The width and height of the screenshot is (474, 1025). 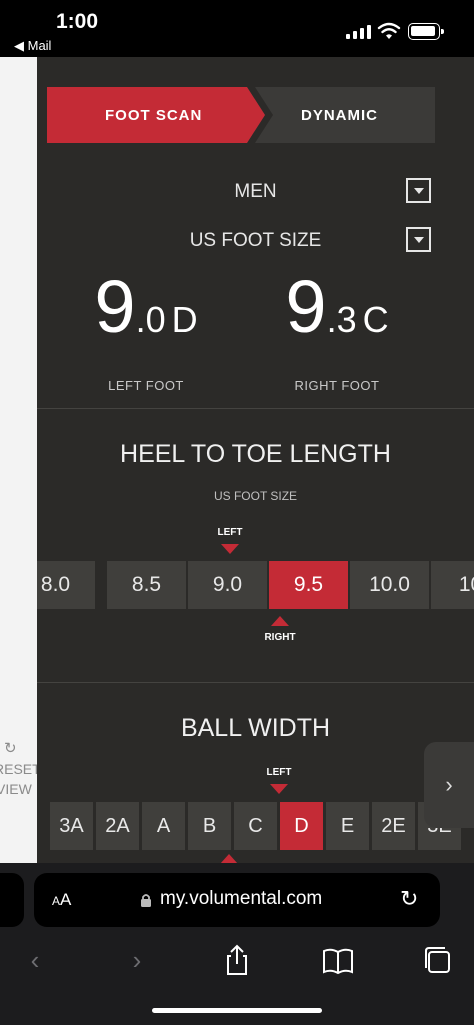 What do you see at coordinates (35, 960) in the screenshot?
I see `chevron-left-icon: ‹` at bounding box center [35, 960].